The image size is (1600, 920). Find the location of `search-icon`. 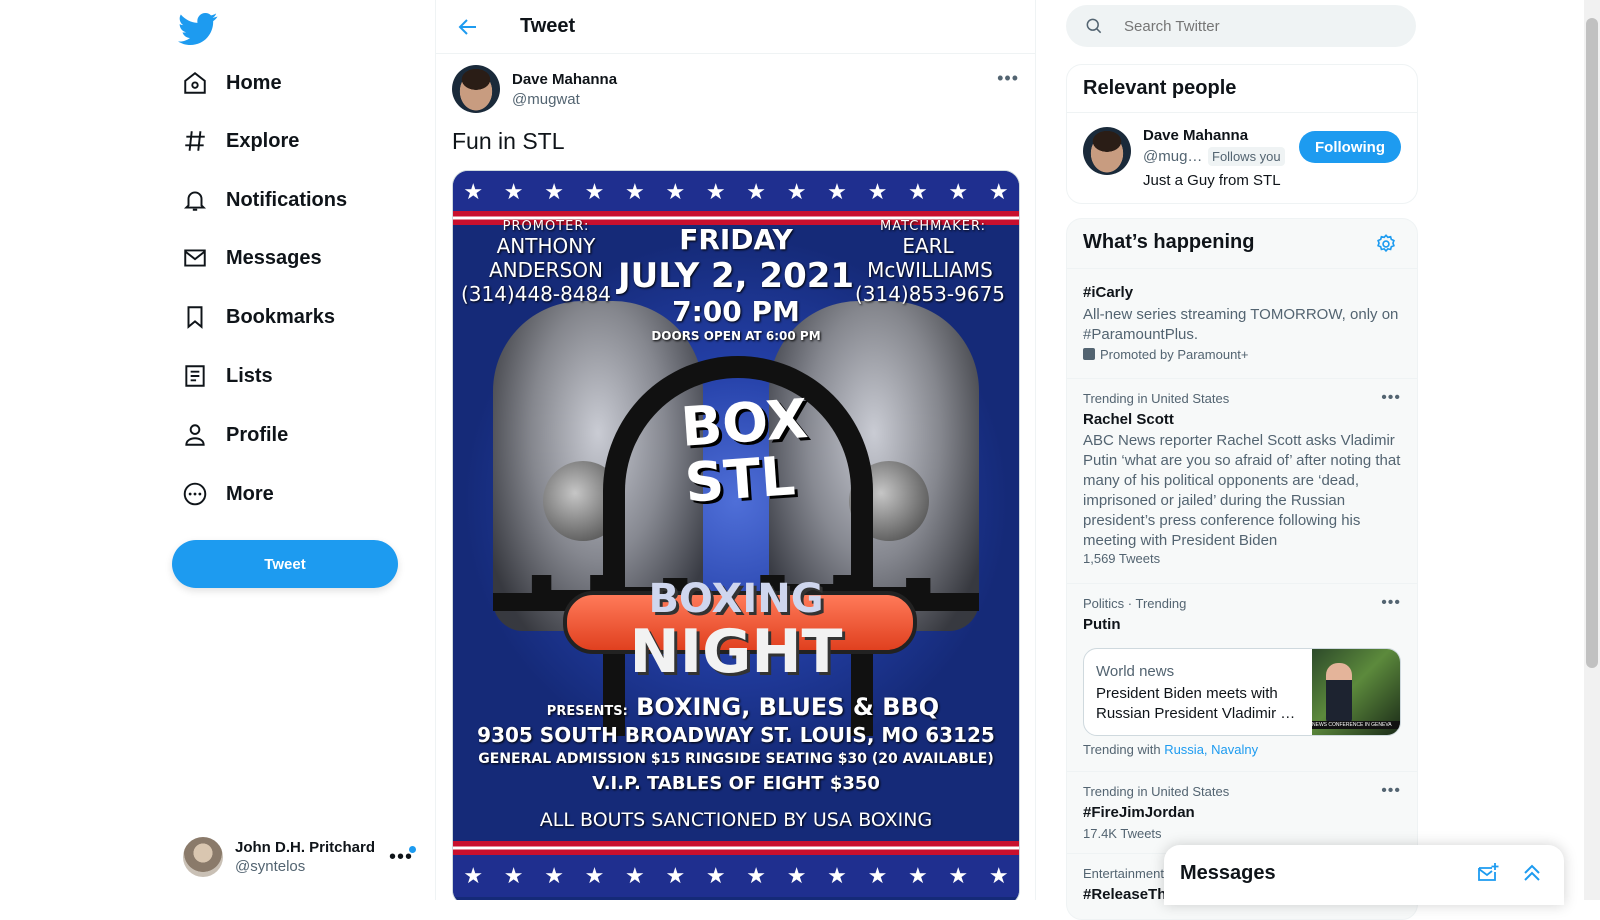

search-icon is located at coordinates (1094, 26).